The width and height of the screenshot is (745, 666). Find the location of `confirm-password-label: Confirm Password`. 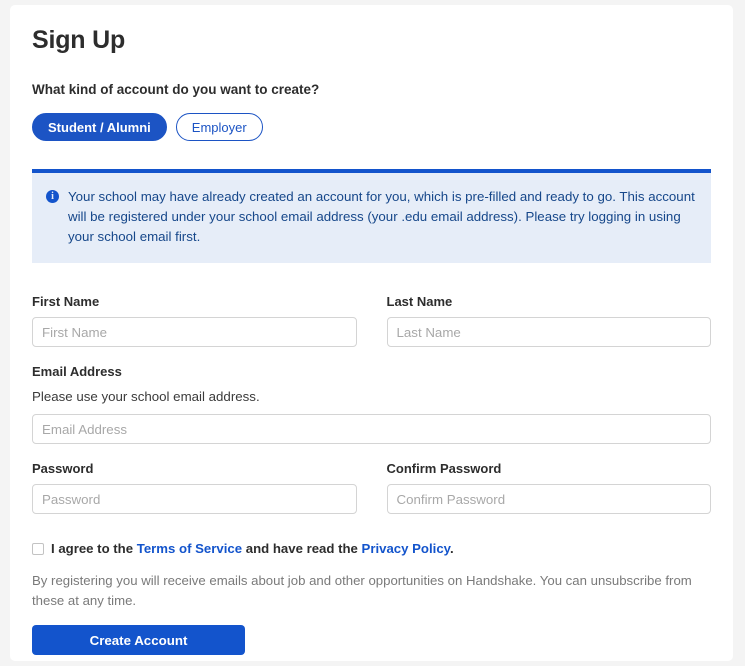

confirm-password-label: Confirm Password is located at coordinates (444, 468).